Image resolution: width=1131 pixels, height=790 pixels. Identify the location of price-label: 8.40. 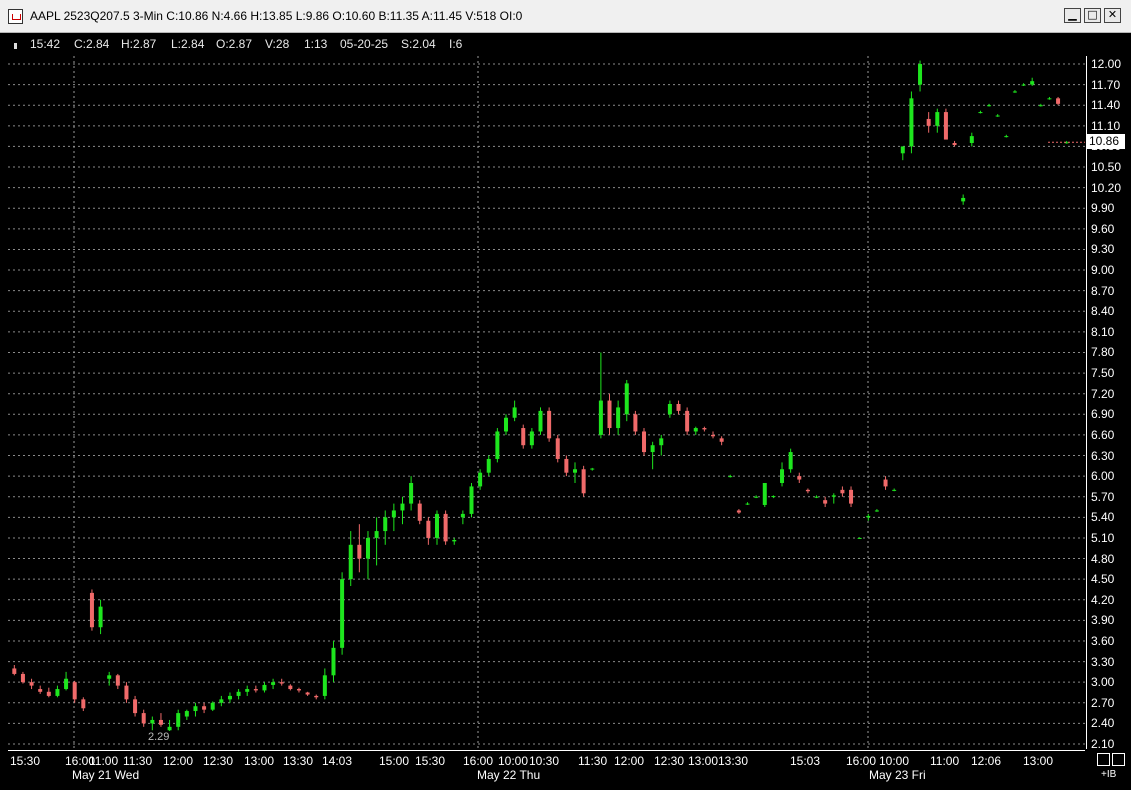
(1103, 311).